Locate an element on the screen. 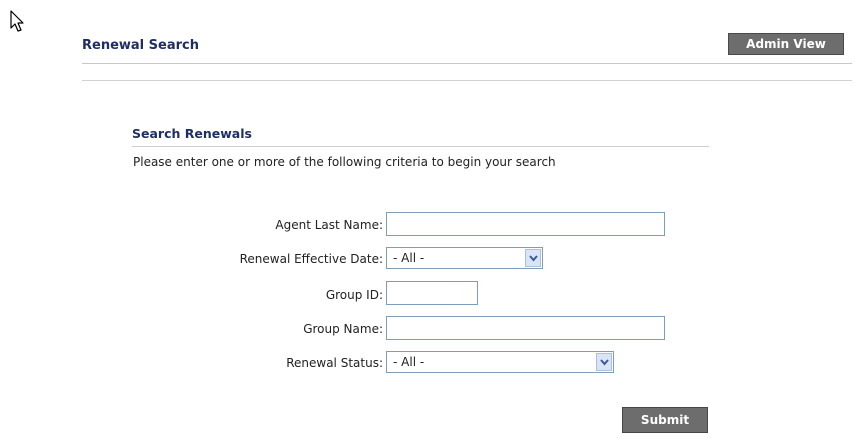 The width and height of the screenshot is (855, 438). admin-view-button: Admin View is located at coordinates (786, 44).